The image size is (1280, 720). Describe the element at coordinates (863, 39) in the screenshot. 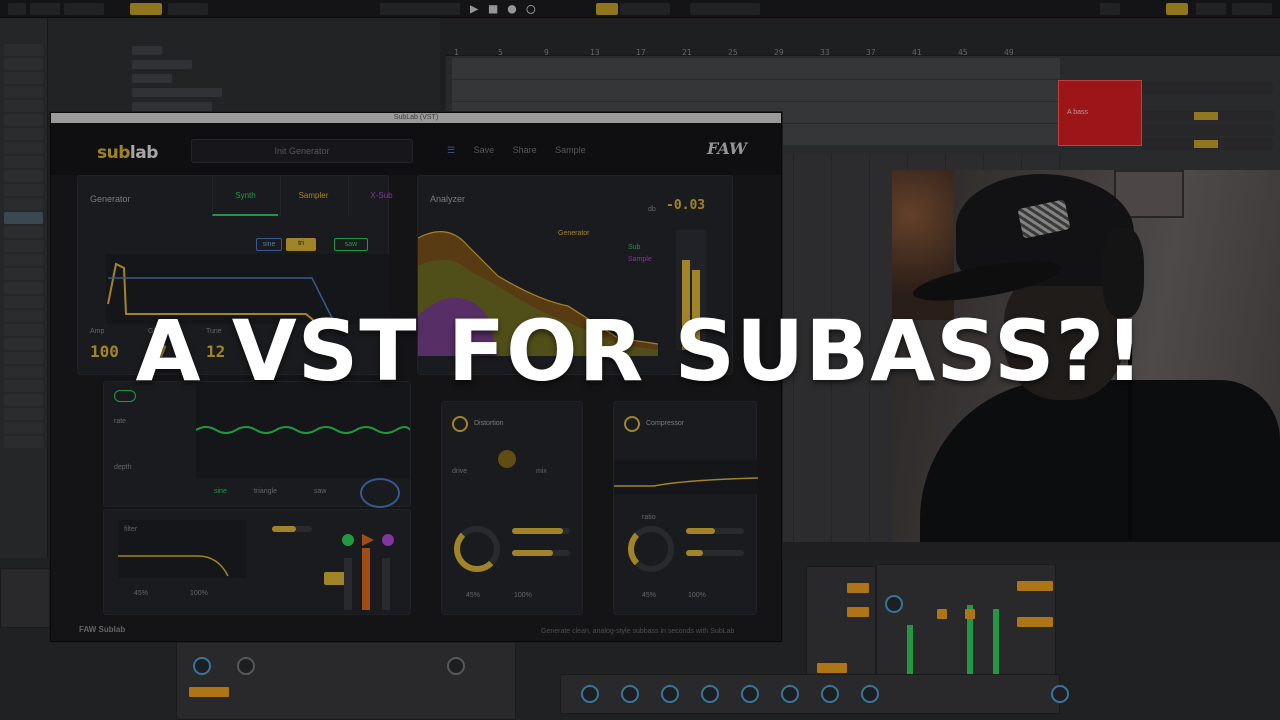

I see `timeline-ruler: 1 5 9 13 17 21 25 29 33 37 41 45 49` at that location.